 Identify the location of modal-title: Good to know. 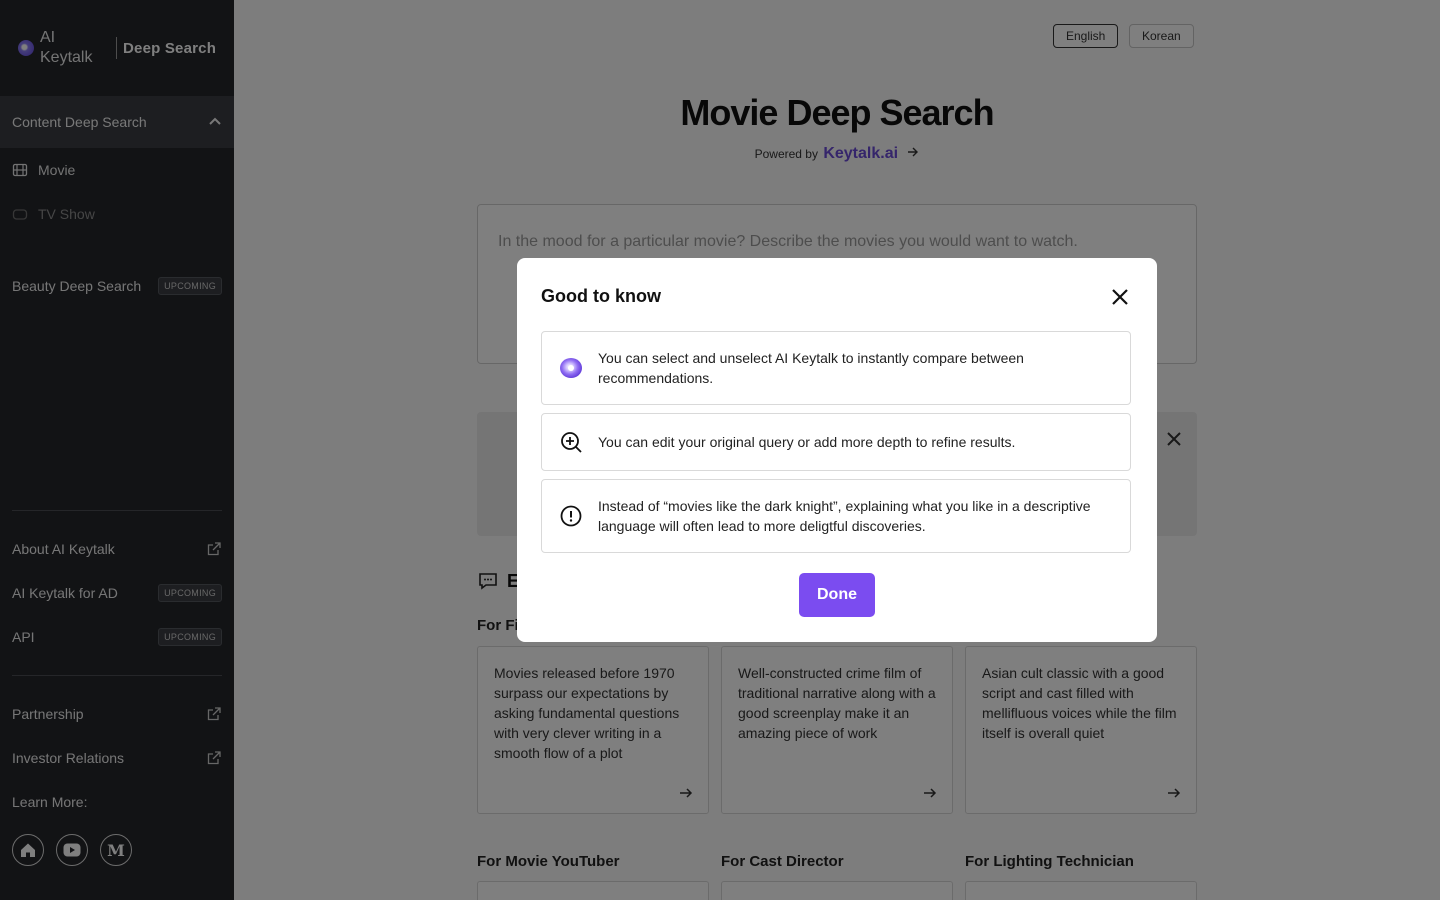
(601, 296).